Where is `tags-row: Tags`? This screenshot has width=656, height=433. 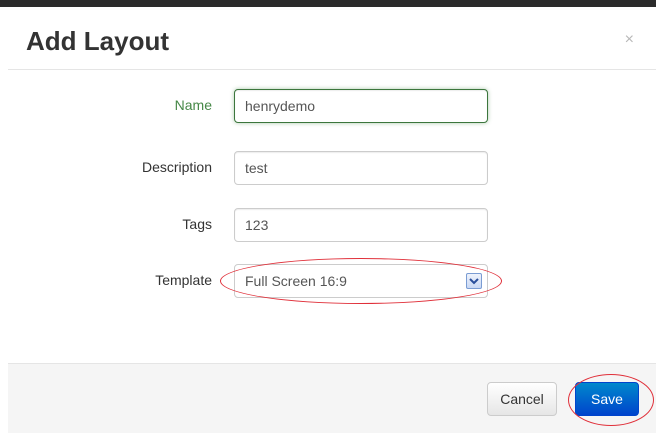 tags-row: Tags is located at coordinates (332, 225).